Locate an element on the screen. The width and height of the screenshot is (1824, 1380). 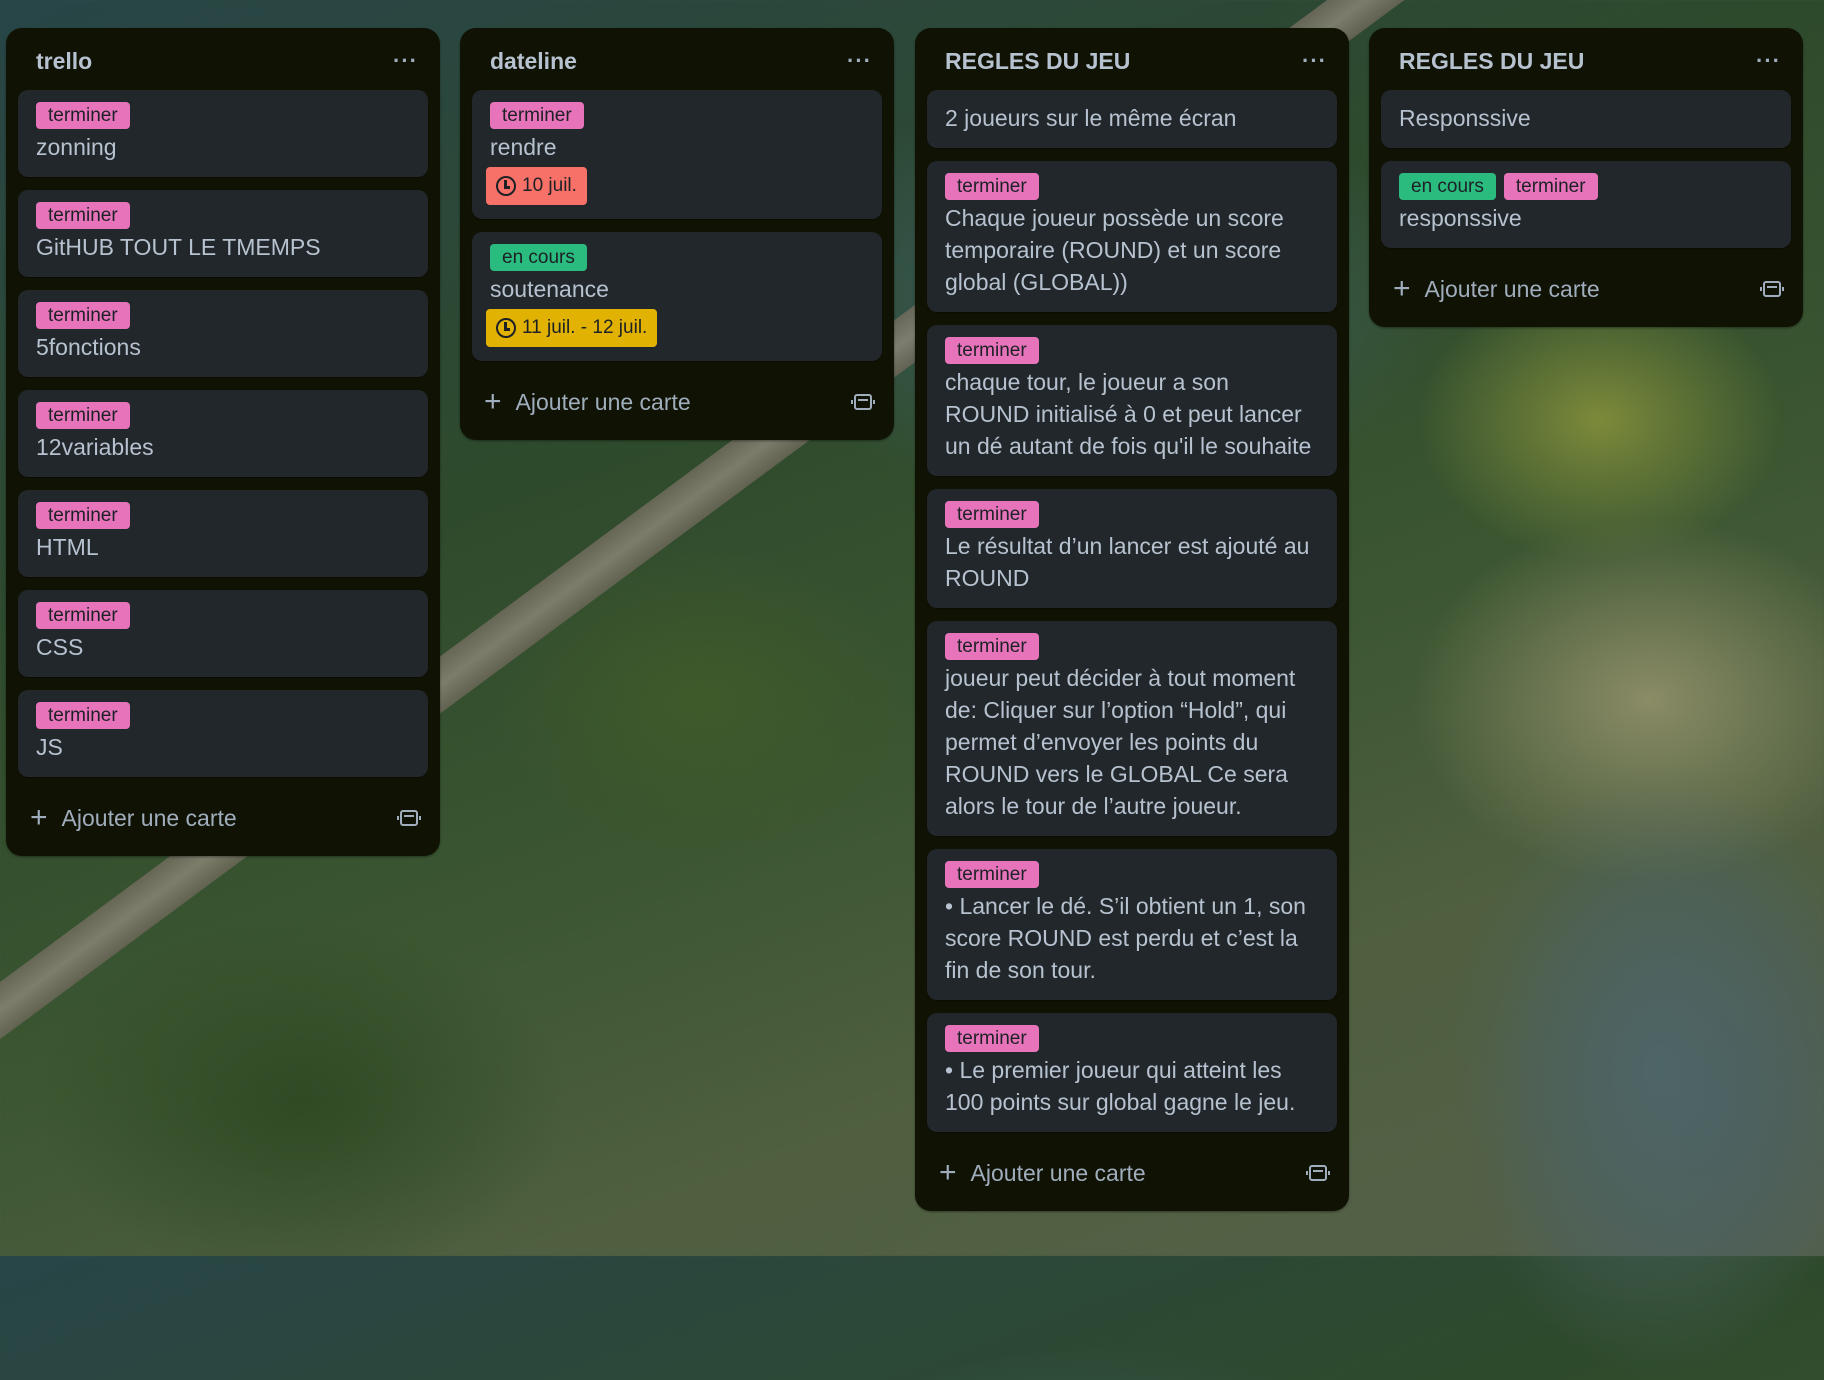
card-title: JS is located at coordinates (49, 747).